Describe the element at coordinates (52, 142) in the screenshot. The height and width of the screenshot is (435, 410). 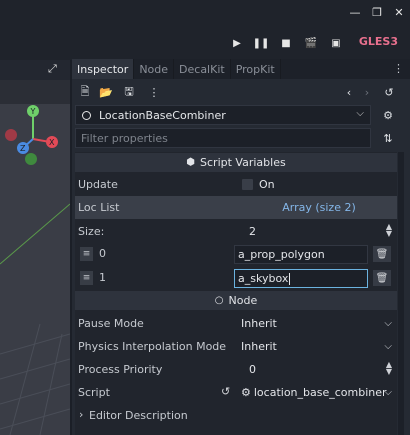
I see `svg-text: X` at that location.